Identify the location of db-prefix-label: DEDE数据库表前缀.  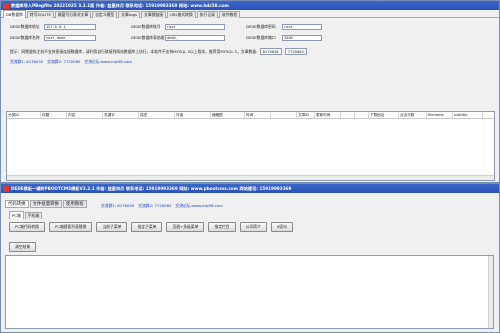
(148, 37).